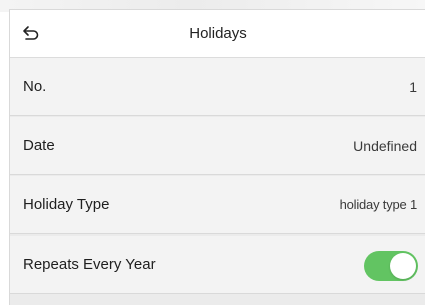 The height and width of the screenshot is (305, 425). I want to click on row-repeats-label: Repeats Every Year, so click(89, 264).